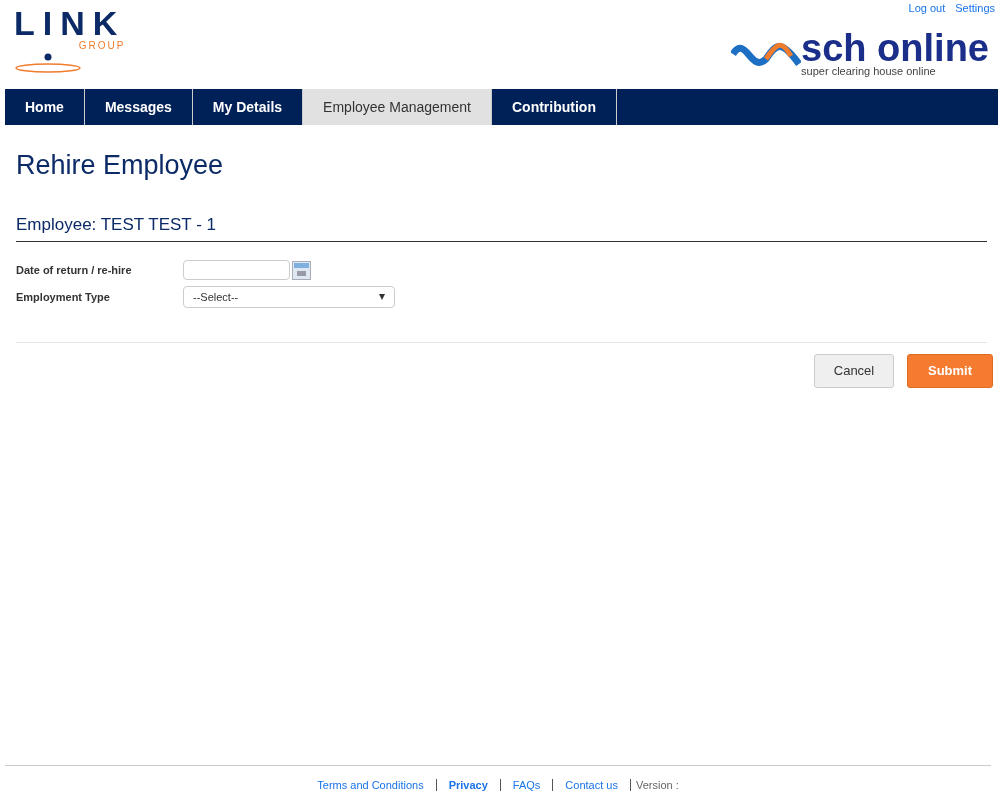 The width and height of the screenshot is (1003, 803). Describe the element at coordinates (382, 297) in the screenshot. I see `caret-icon` at that location.